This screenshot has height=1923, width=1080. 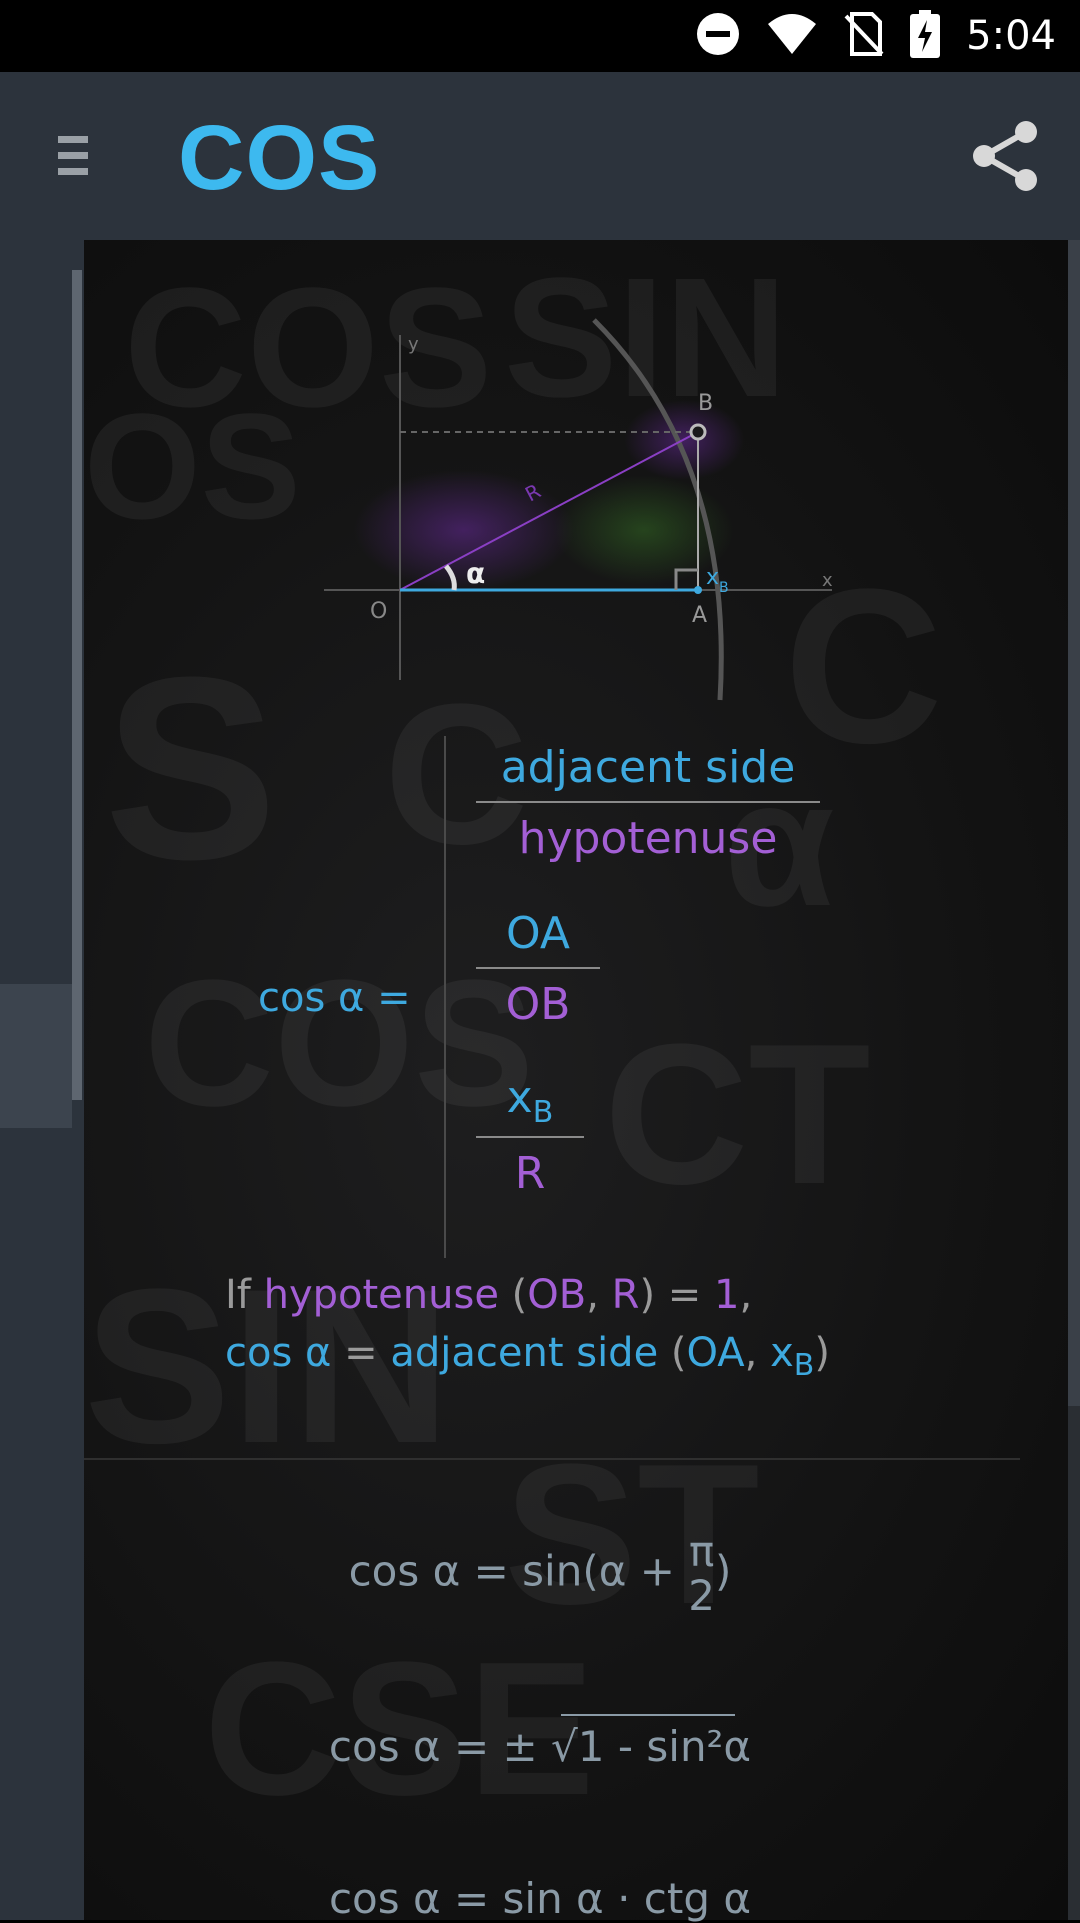 What do you see at coordinates (334, 998) in the screenshot?
I see `formula-lhs: cos α =` at bounding box center [334, 998].